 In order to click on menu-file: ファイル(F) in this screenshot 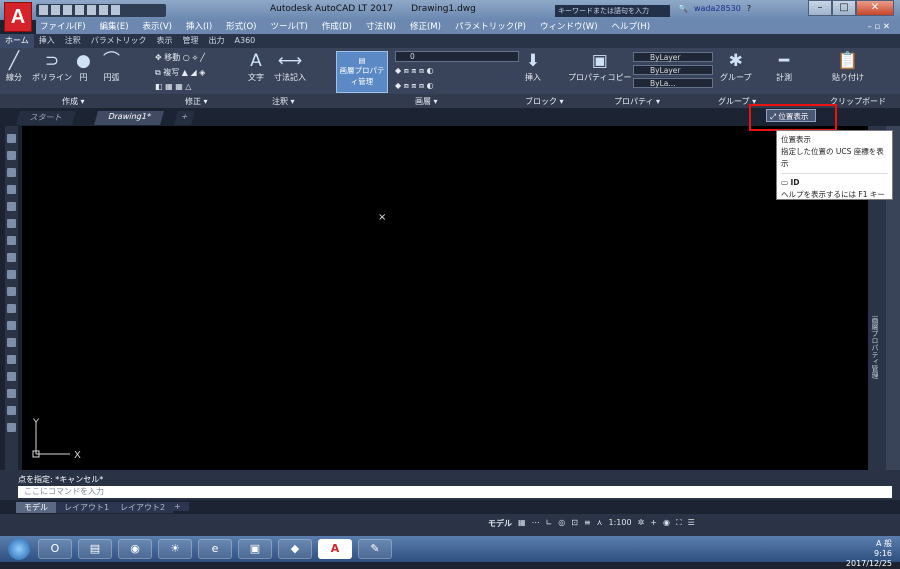, I will do `click(63, 27)`.